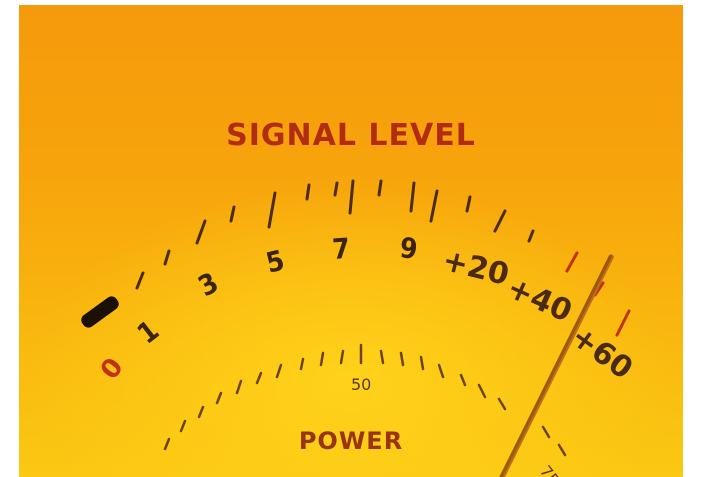 The width and height of the screenshot is (702, 477). I want to click on scale-number-9: 9, so click(408, 248).